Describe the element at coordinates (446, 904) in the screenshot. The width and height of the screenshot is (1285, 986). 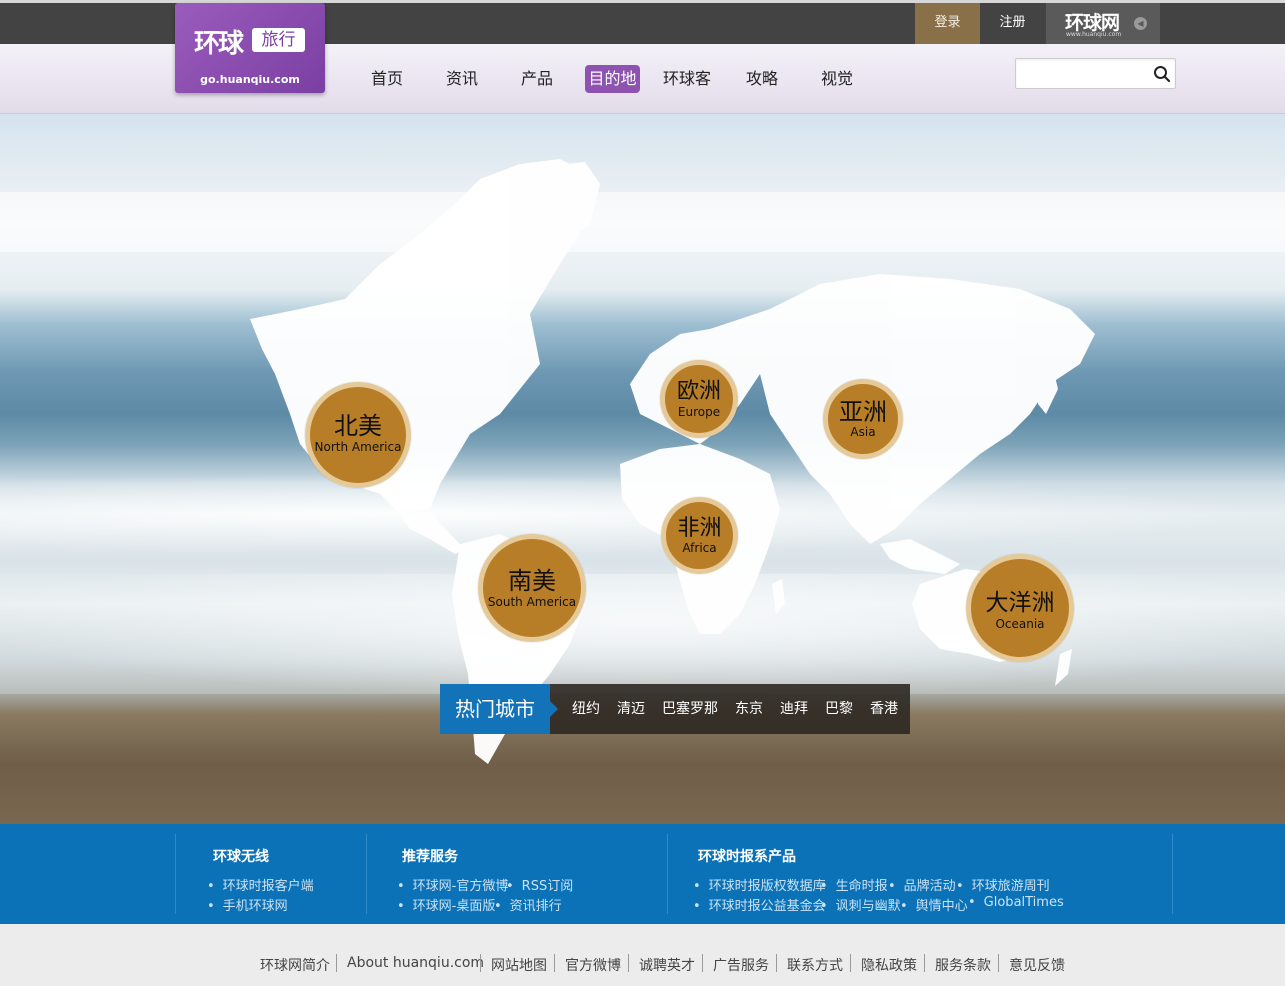
I see `footer-link: 环球网-桌面版` at that location.